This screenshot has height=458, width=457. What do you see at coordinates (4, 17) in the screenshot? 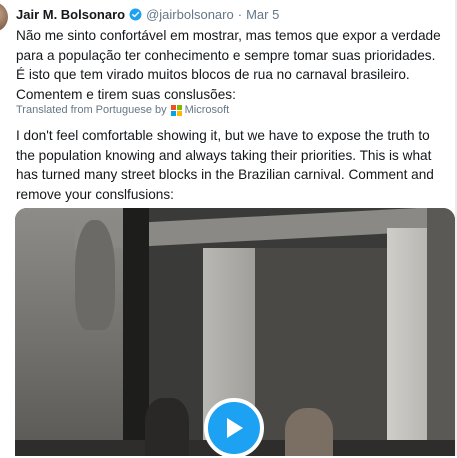
I see `avatar` at bounding box center [4, 17].